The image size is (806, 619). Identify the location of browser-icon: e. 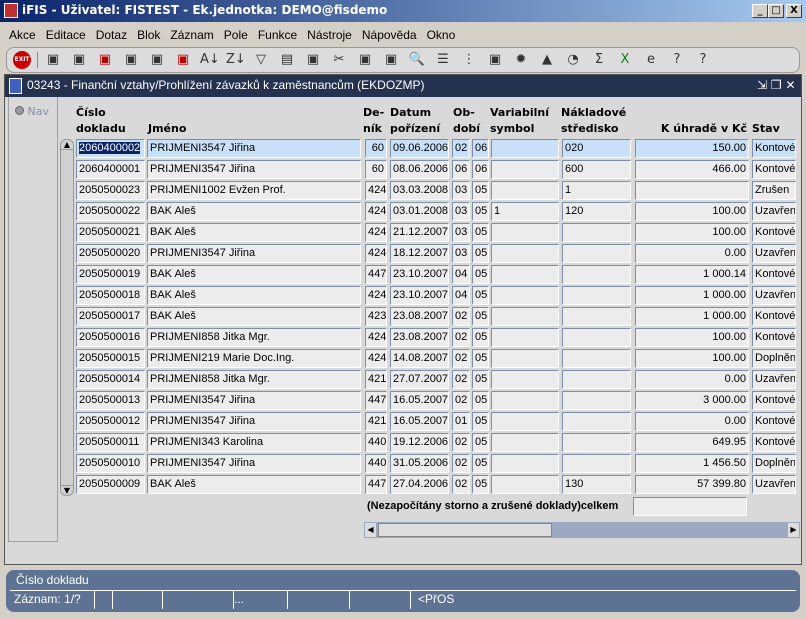
(651, 60).